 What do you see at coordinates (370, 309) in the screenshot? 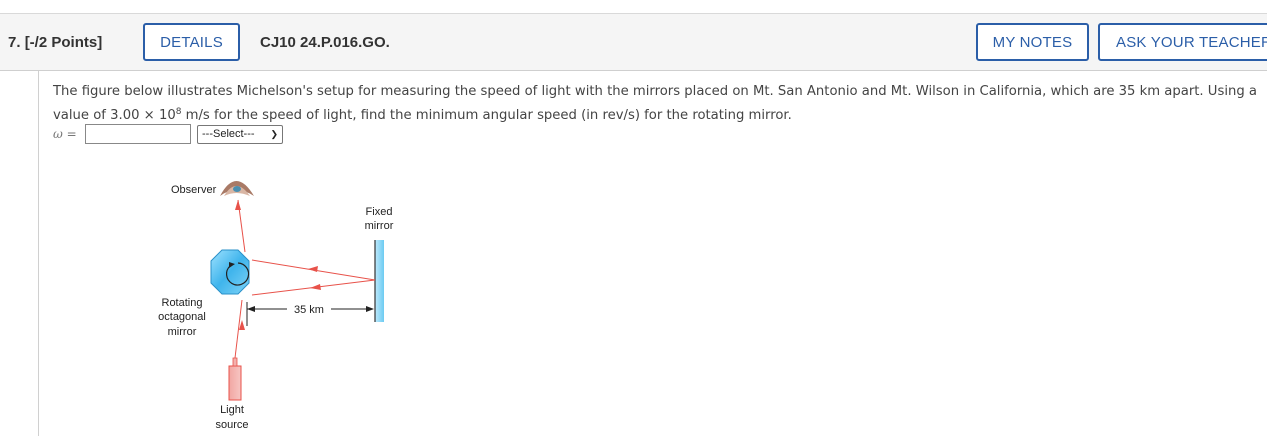
I see `distance-arrow-right` at bounding box center [370, 309].